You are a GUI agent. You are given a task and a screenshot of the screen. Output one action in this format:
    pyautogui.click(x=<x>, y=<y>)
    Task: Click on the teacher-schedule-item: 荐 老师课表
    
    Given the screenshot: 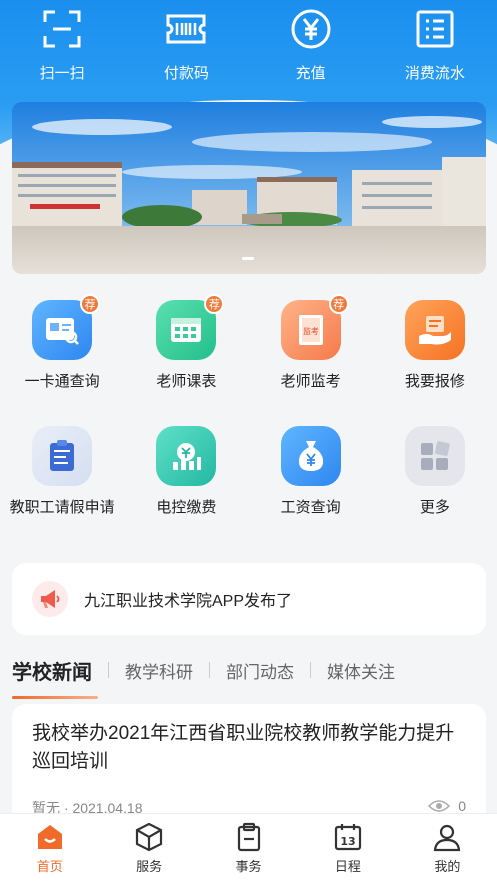 What is the action you would take?
    pyautogui.click(x=186, y=360)
    